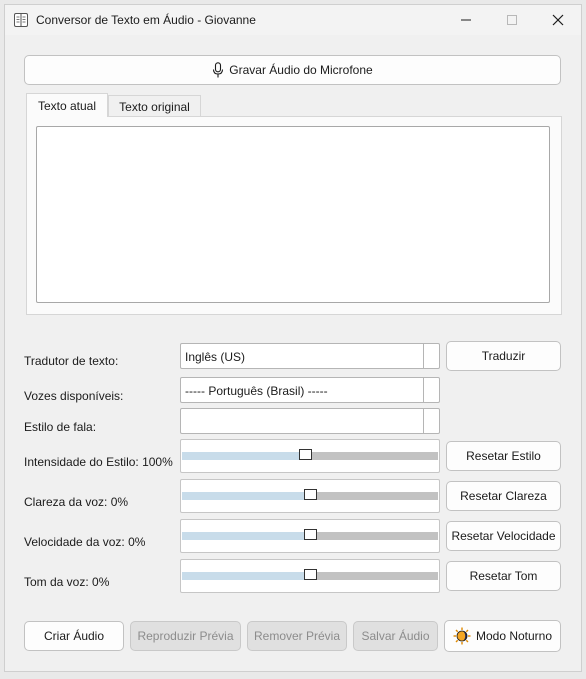  I want to click on night-mode-label: Modo Noturno, so click(514, 636).